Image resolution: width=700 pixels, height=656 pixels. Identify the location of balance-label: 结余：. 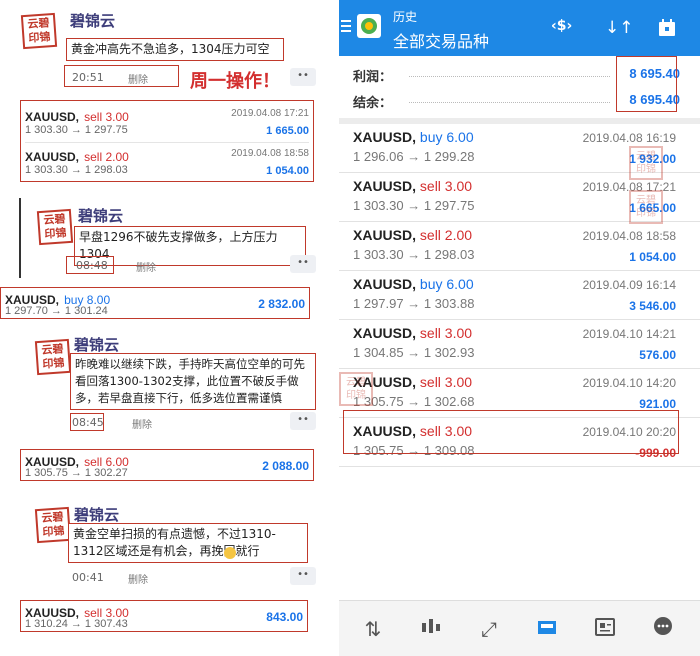
(373, 103).